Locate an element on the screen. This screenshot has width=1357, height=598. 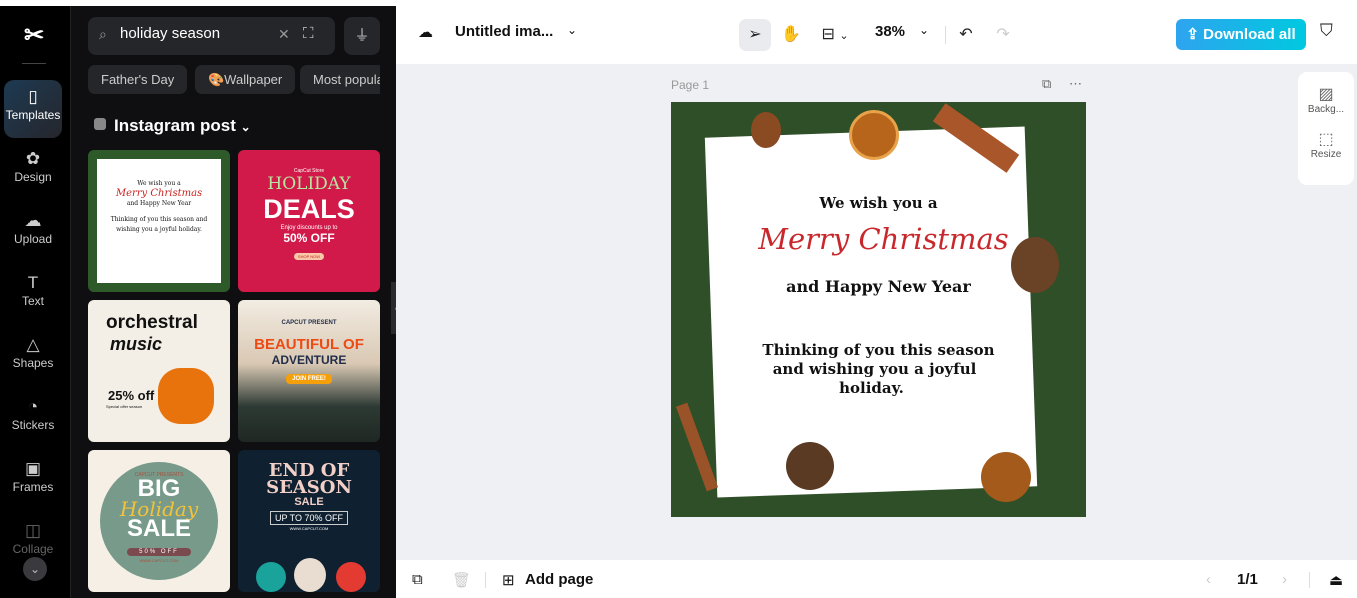
collage-icon: ◫ is located at coordinates (33, 530).